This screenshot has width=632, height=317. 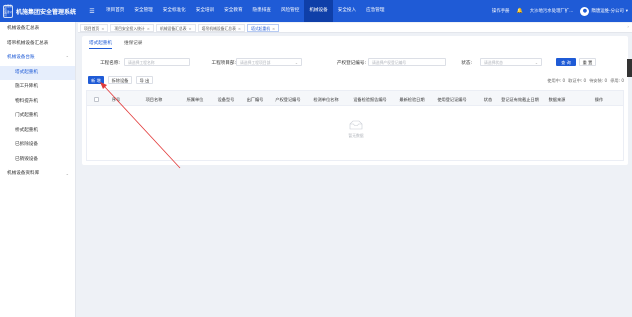 I want to click on select-all-cell, so click(x=96, y=99).